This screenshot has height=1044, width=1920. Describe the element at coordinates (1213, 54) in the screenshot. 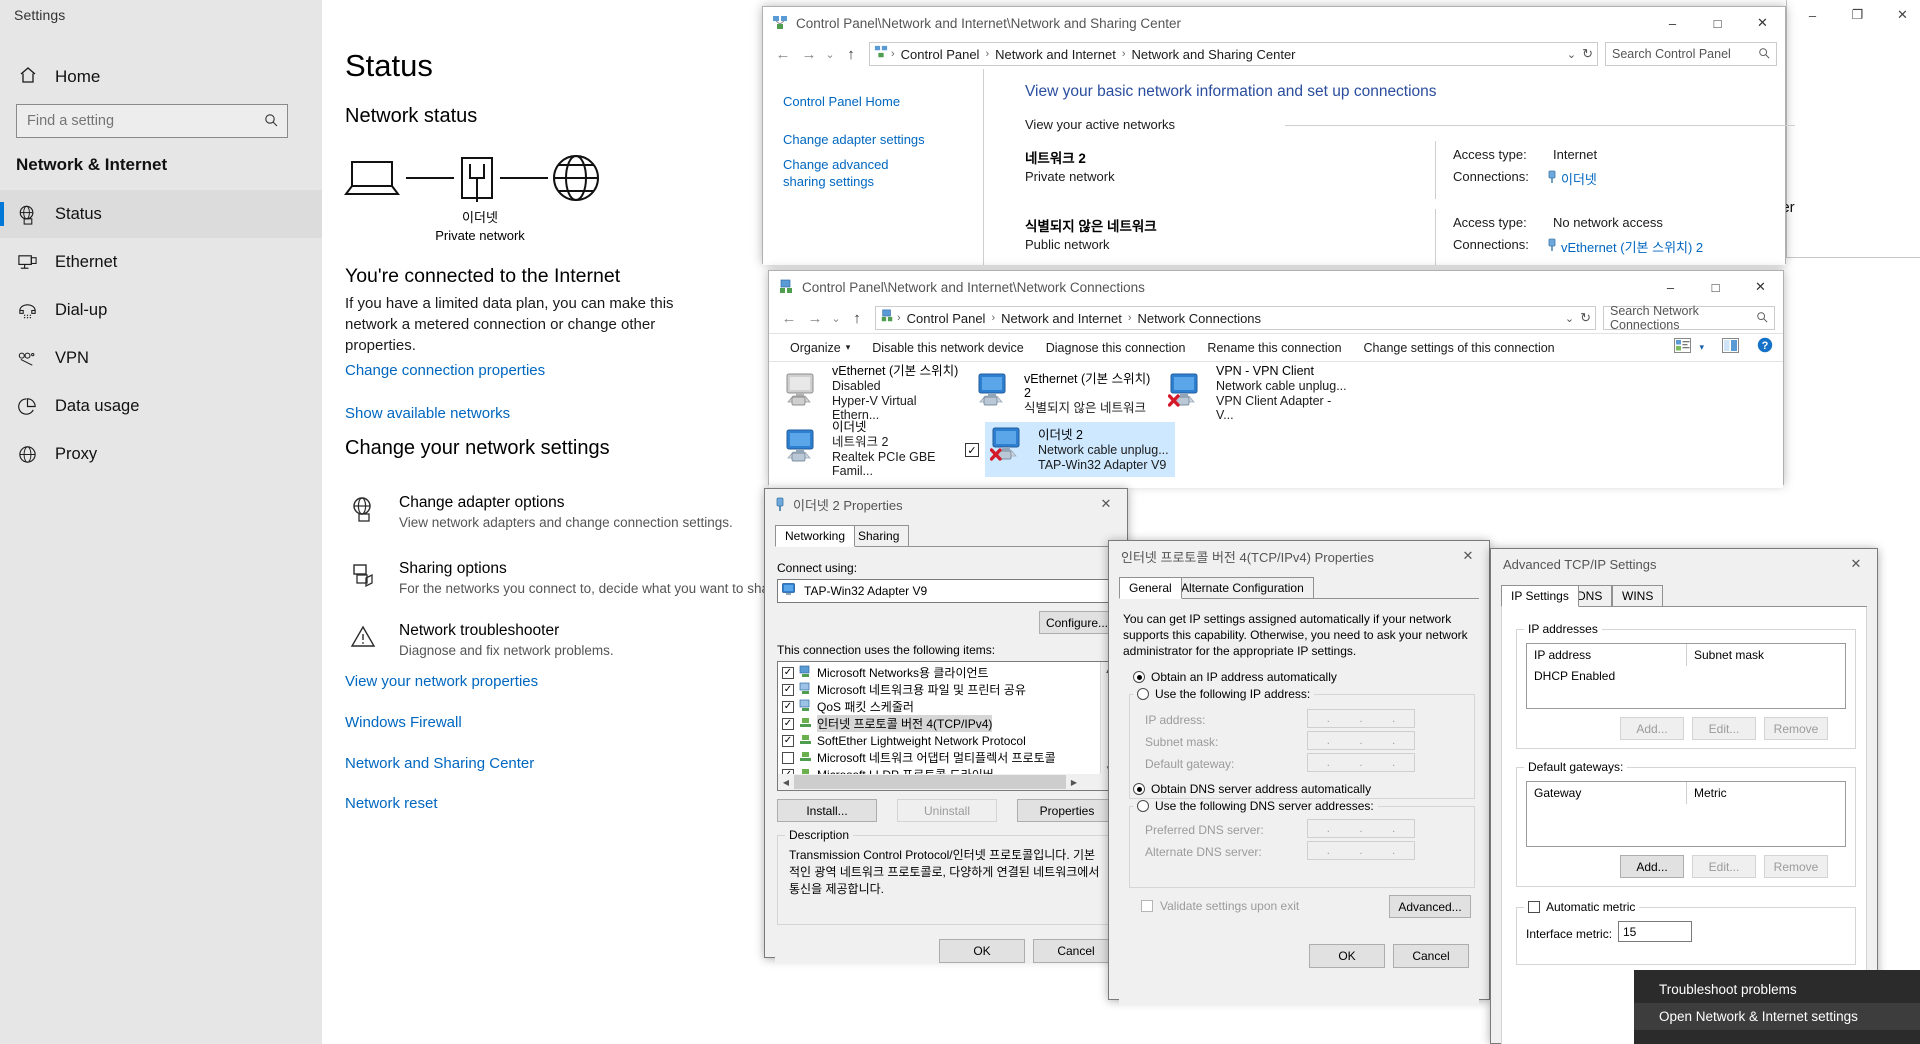

I see `breadcrumb-network-and-sharing-center: Network and Sharing Center` at that location.